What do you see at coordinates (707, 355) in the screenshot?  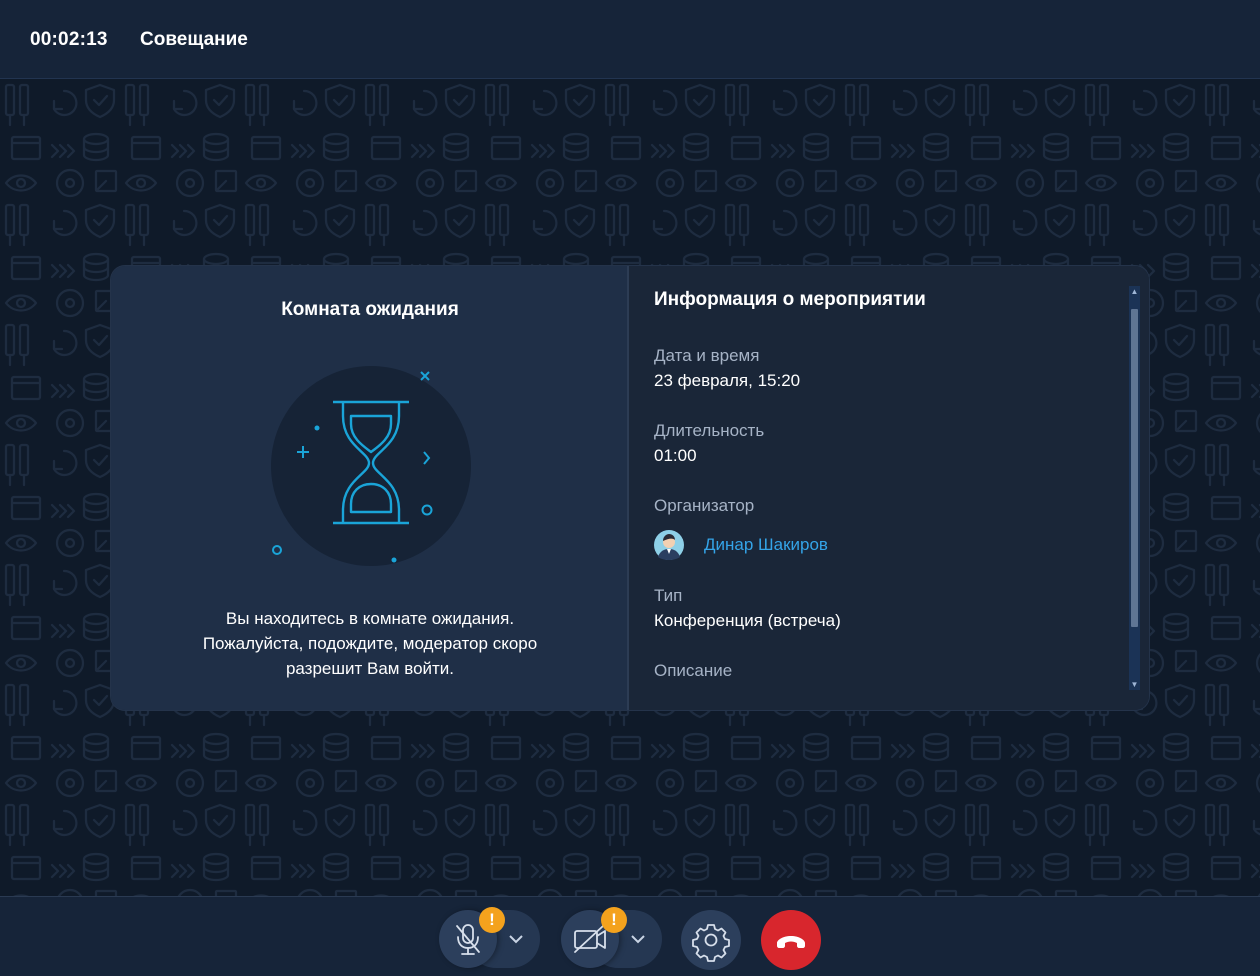 I see `date-time-label: Дата и время` at bounding box center [707, 355].